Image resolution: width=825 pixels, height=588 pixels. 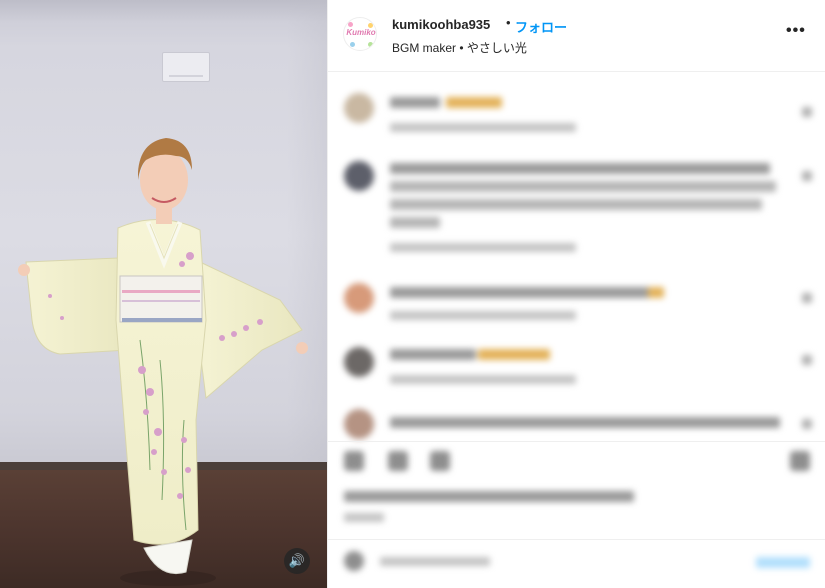 I want to click on comment-icon, so click(x=398, y=461).